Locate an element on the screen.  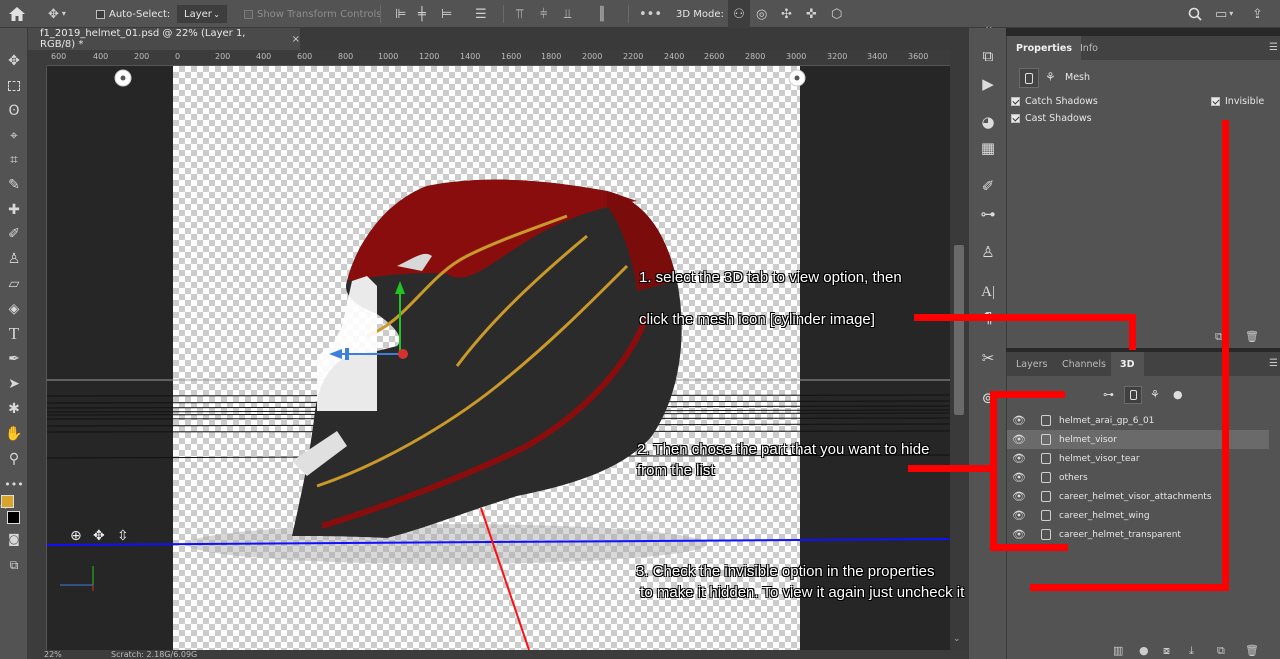
more-tools-icon: ••• is located at coordinates (14, 484).